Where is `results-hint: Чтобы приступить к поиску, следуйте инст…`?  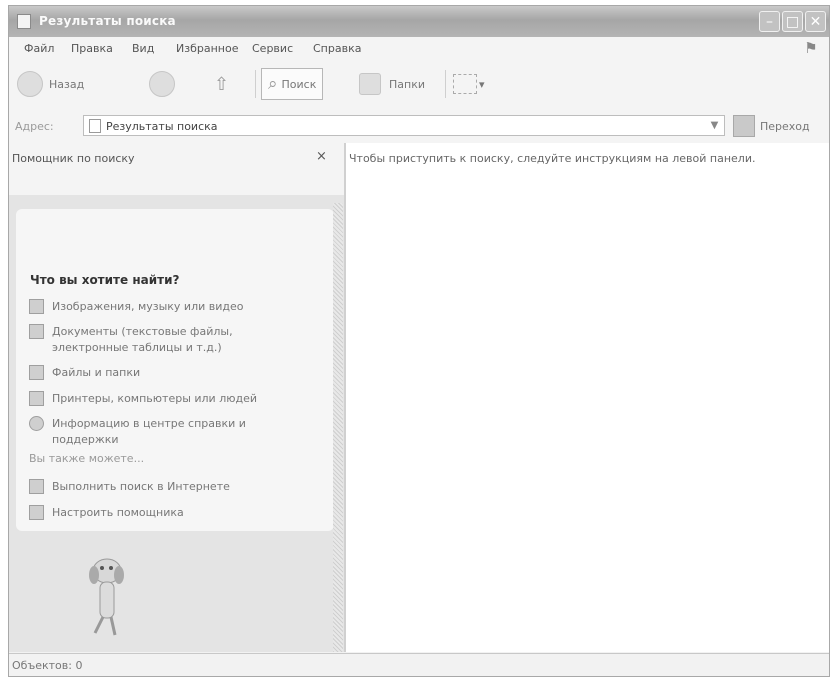
results-hint: Чтобы приступить к поиску, следуйте инст… is located at coordinates (552, 158).